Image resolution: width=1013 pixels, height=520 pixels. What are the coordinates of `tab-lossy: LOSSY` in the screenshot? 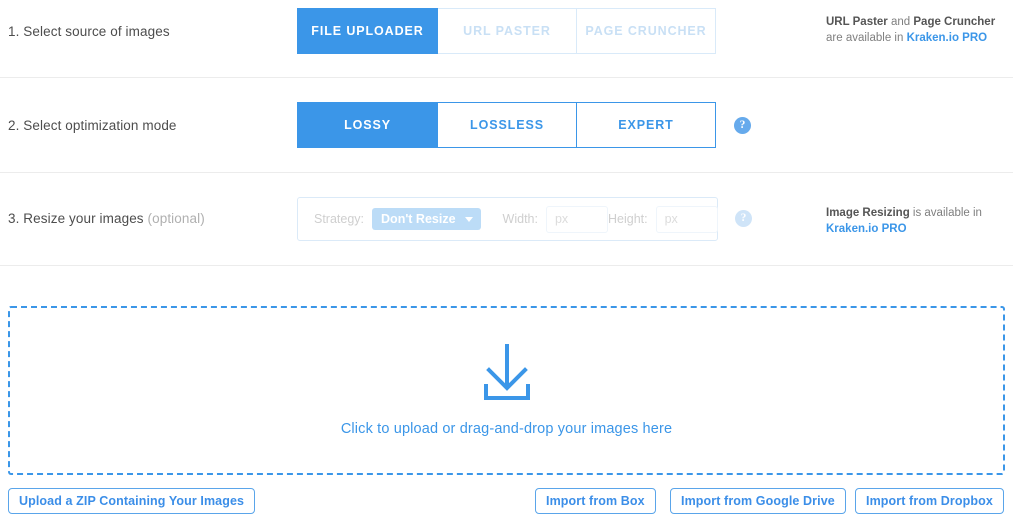 It's located at (367, 125).